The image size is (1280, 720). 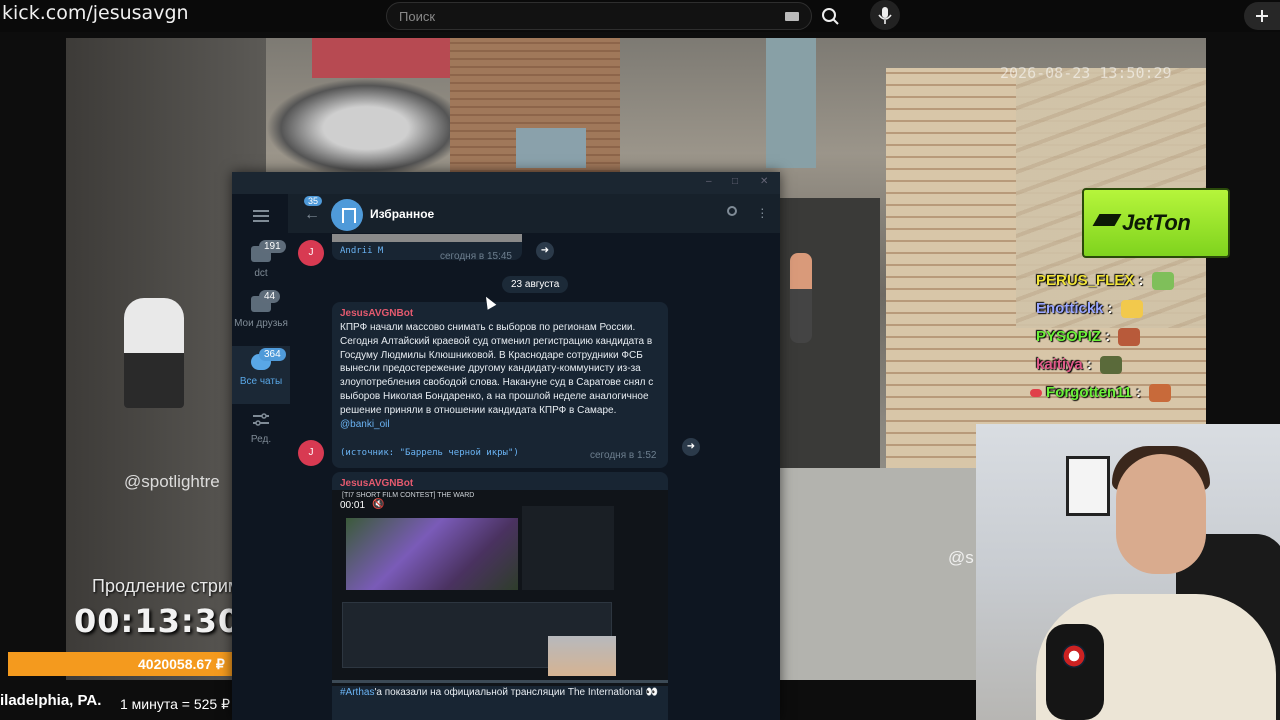 What do you see at coordinates (1059, 364) in the screenshot?
I see `chat-username: kaitiya` at bounding box center [1059, 364].